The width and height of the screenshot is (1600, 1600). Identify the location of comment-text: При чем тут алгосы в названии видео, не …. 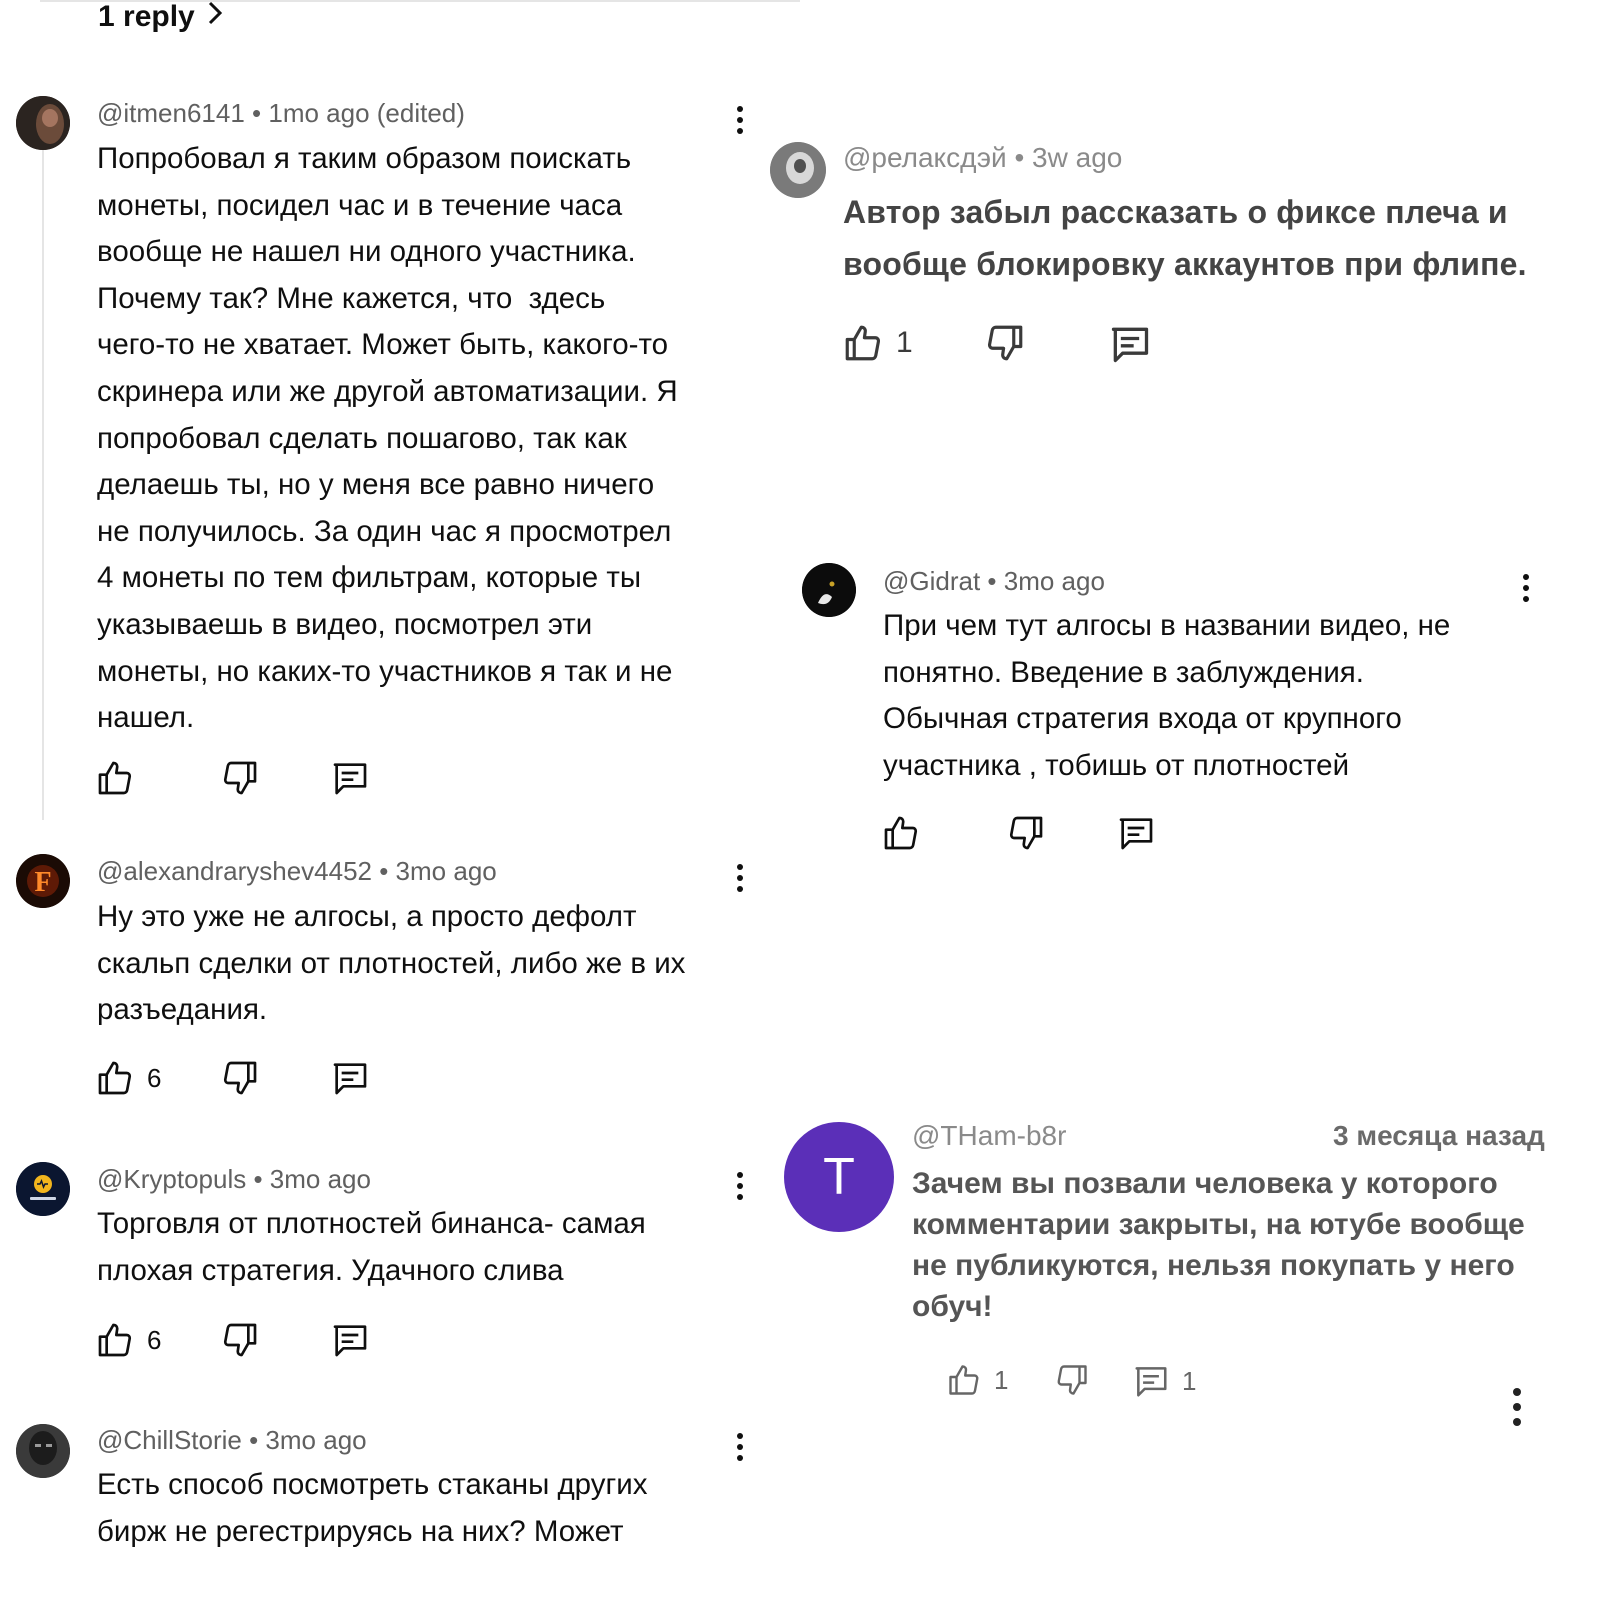
(1167, 695).